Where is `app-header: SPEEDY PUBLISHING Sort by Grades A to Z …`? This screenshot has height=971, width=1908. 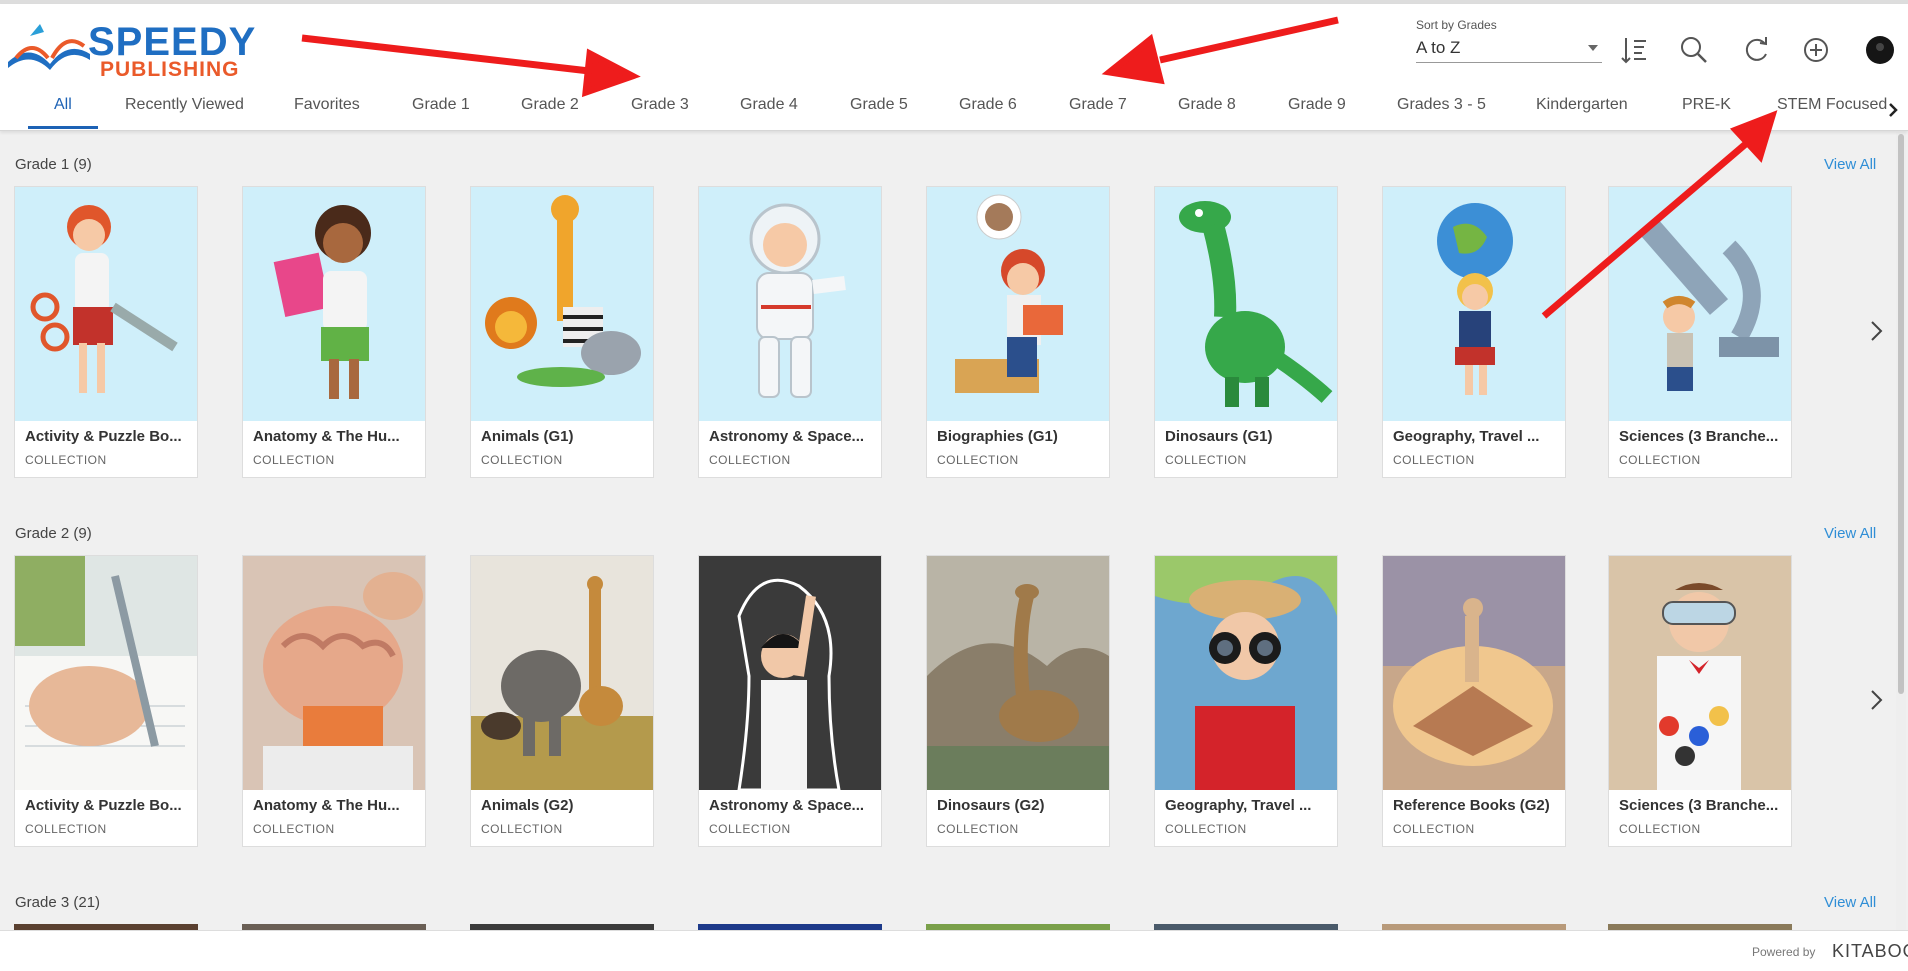 app-header: SPEEDY PUBLISHING Sort by Grades A to Z … is located at coordinates (954, 67).